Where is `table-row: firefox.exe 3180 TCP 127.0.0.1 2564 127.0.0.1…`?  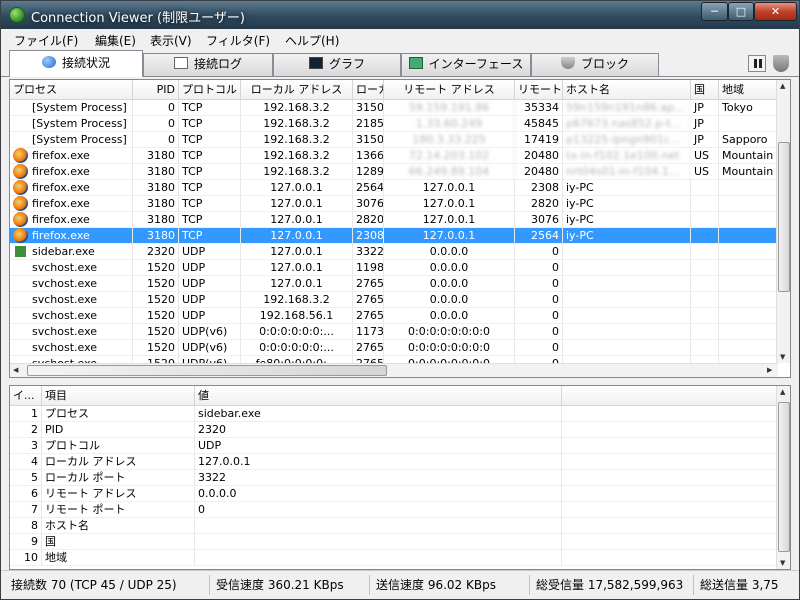
table-row: firefox.exe 3180 TCP 127.0.0.1 2564 127.0.0.1… is located at coordinates (394, 188).